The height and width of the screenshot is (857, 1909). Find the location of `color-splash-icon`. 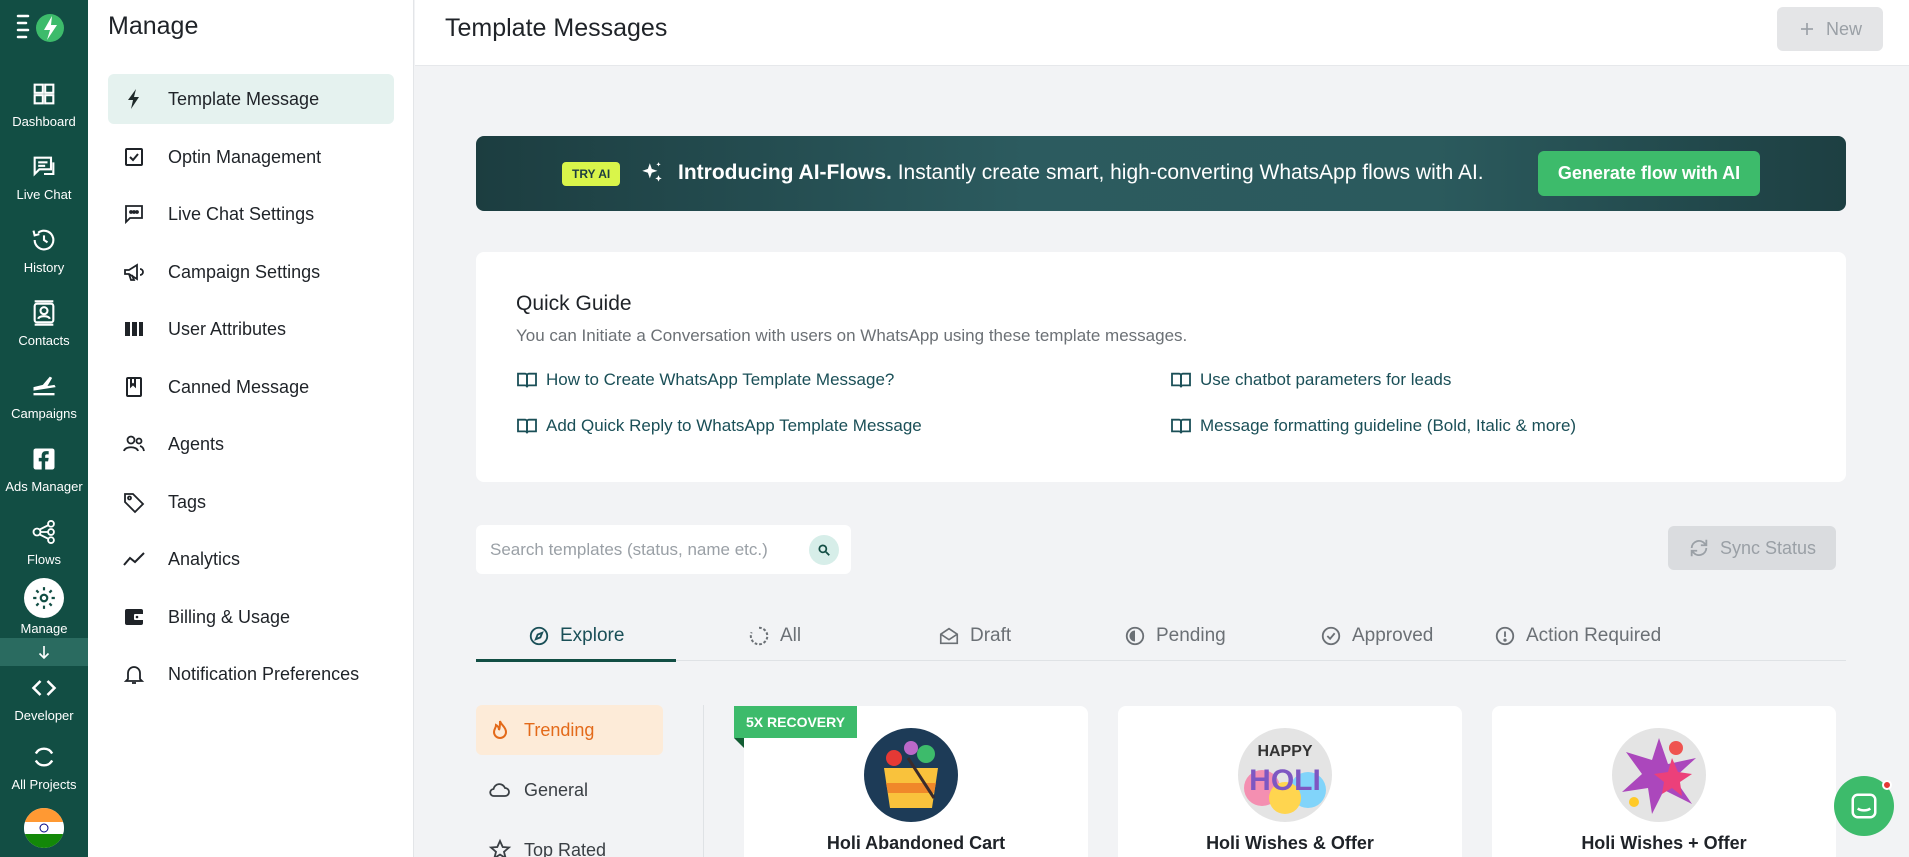

color-splash-icon is located at coordinates (1659, 776).